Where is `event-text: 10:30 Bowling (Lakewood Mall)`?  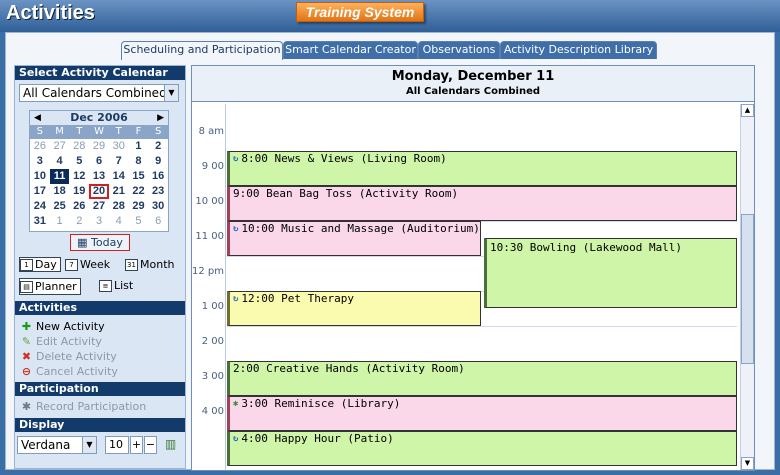 event-text: 10:30 Bowling (Lakewood Mall) is located at coordinates (586, 247).